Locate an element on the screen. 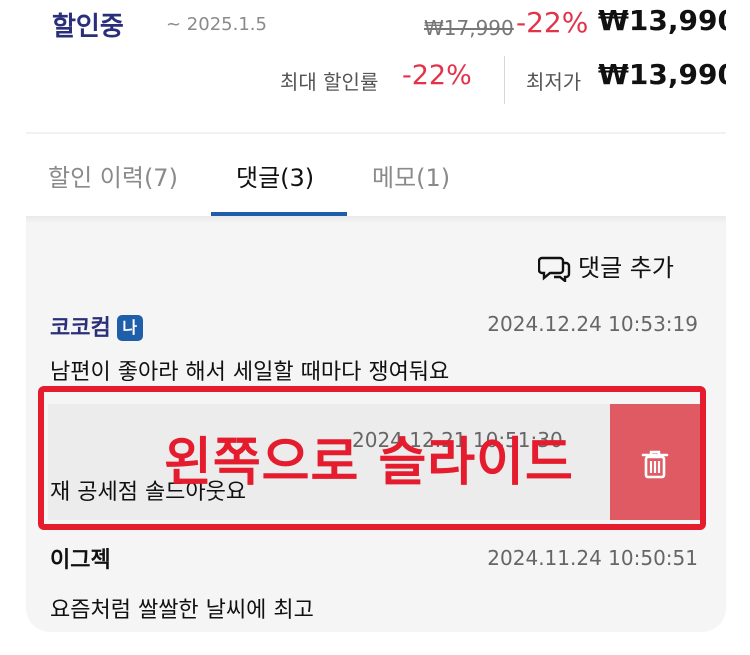 The image size is (750, 655). tab-shadow is located at coordinates (376, 220).